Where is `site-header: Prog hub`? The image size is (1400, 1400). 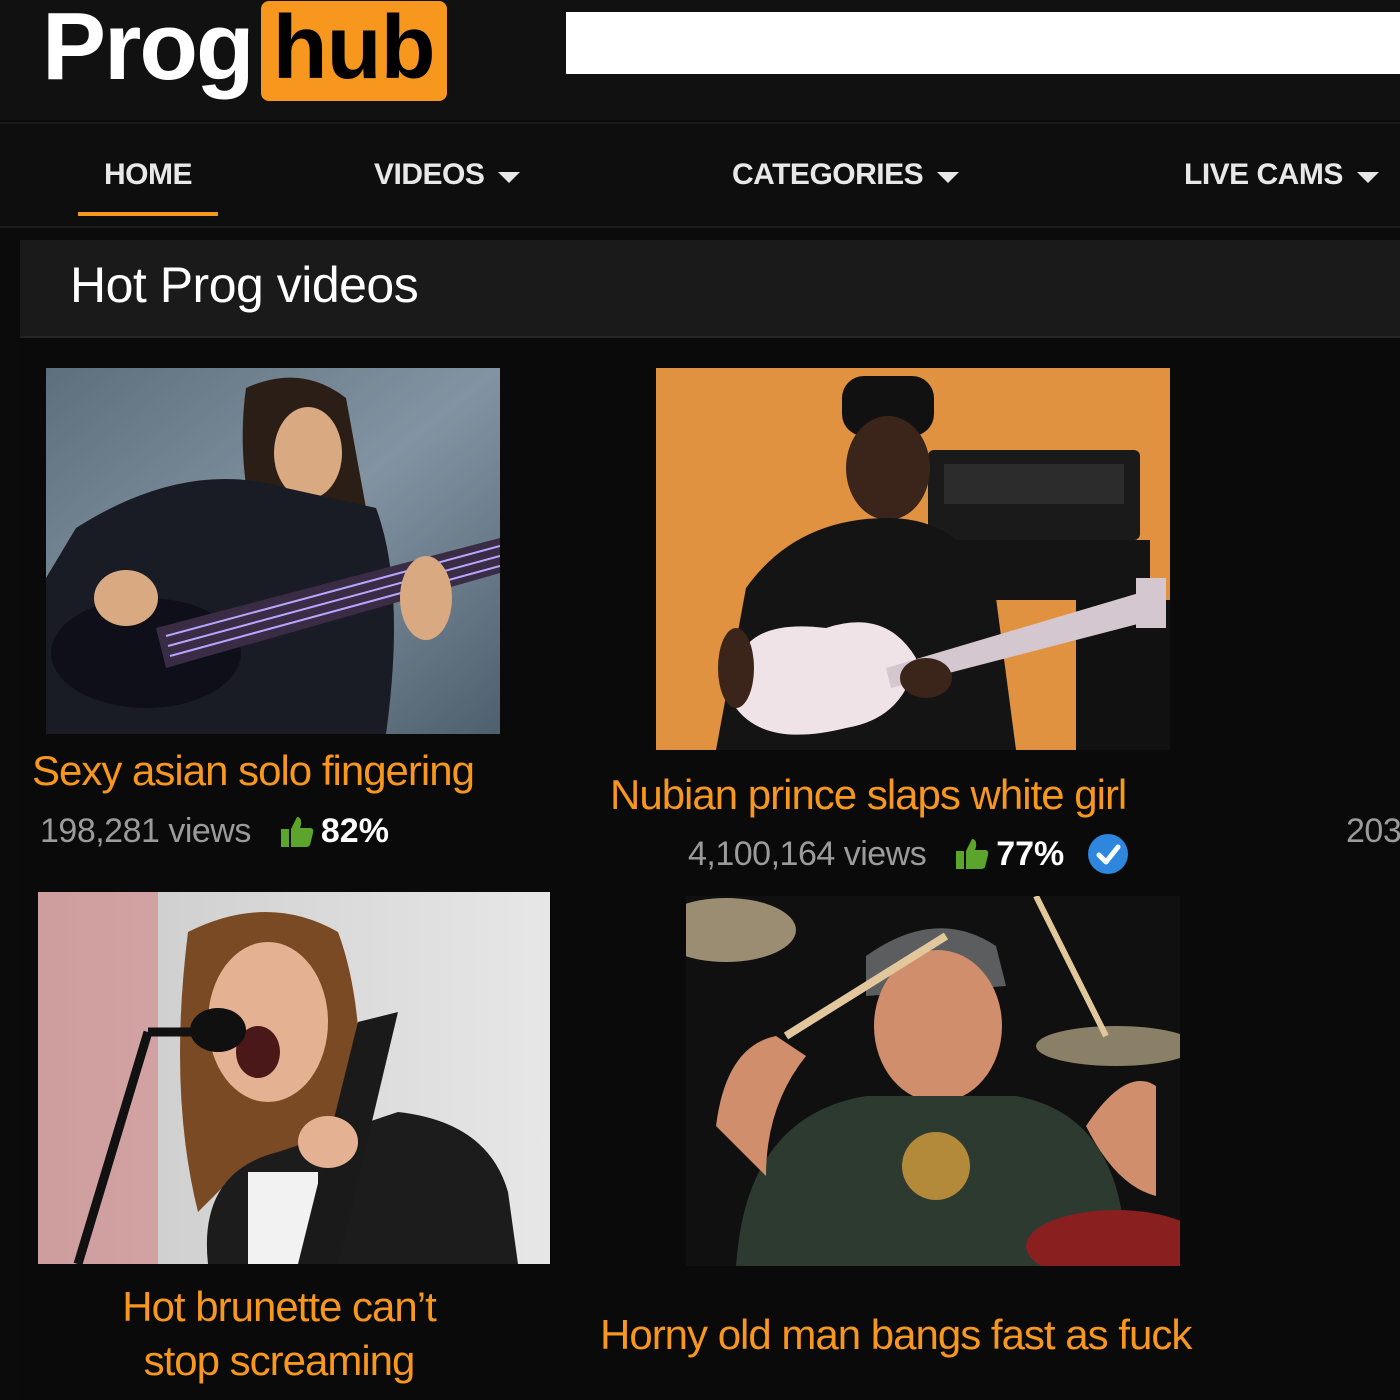 site-header: Prog hub is located at coordinates (700, 60).